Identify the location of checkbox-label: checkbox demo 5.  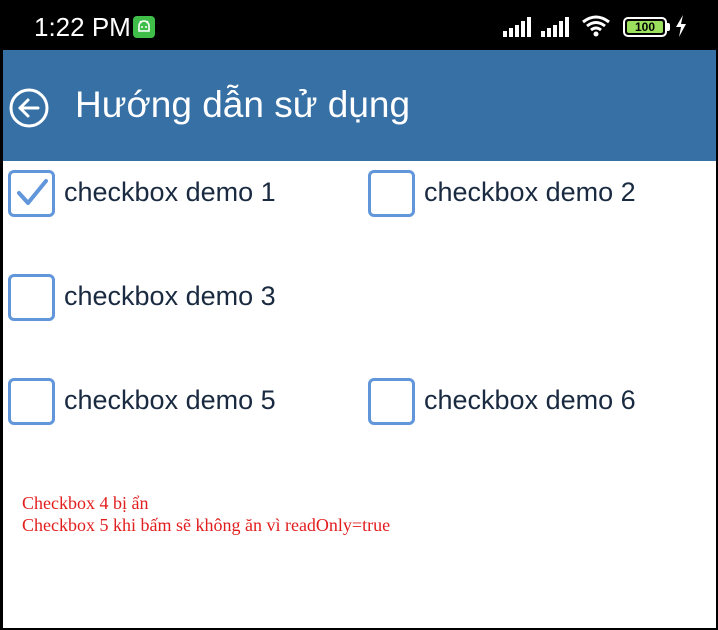
(170, 400).